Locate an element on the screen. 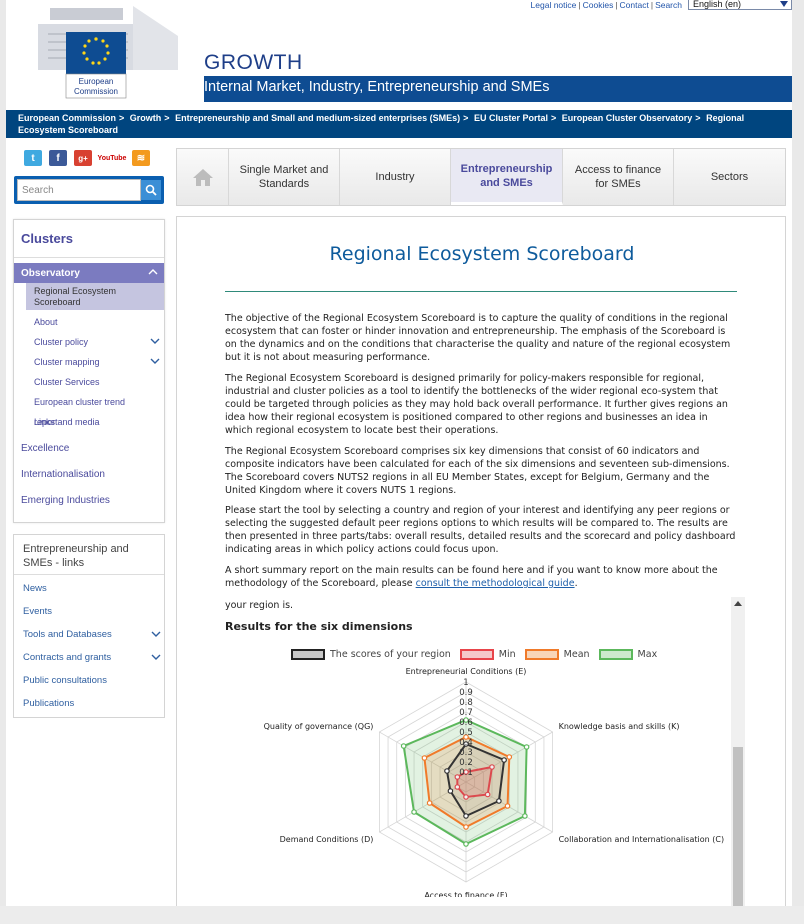 The height and width of the screenshot is (924, 804). chevron-up-icon is located at coordinates (153, 272).